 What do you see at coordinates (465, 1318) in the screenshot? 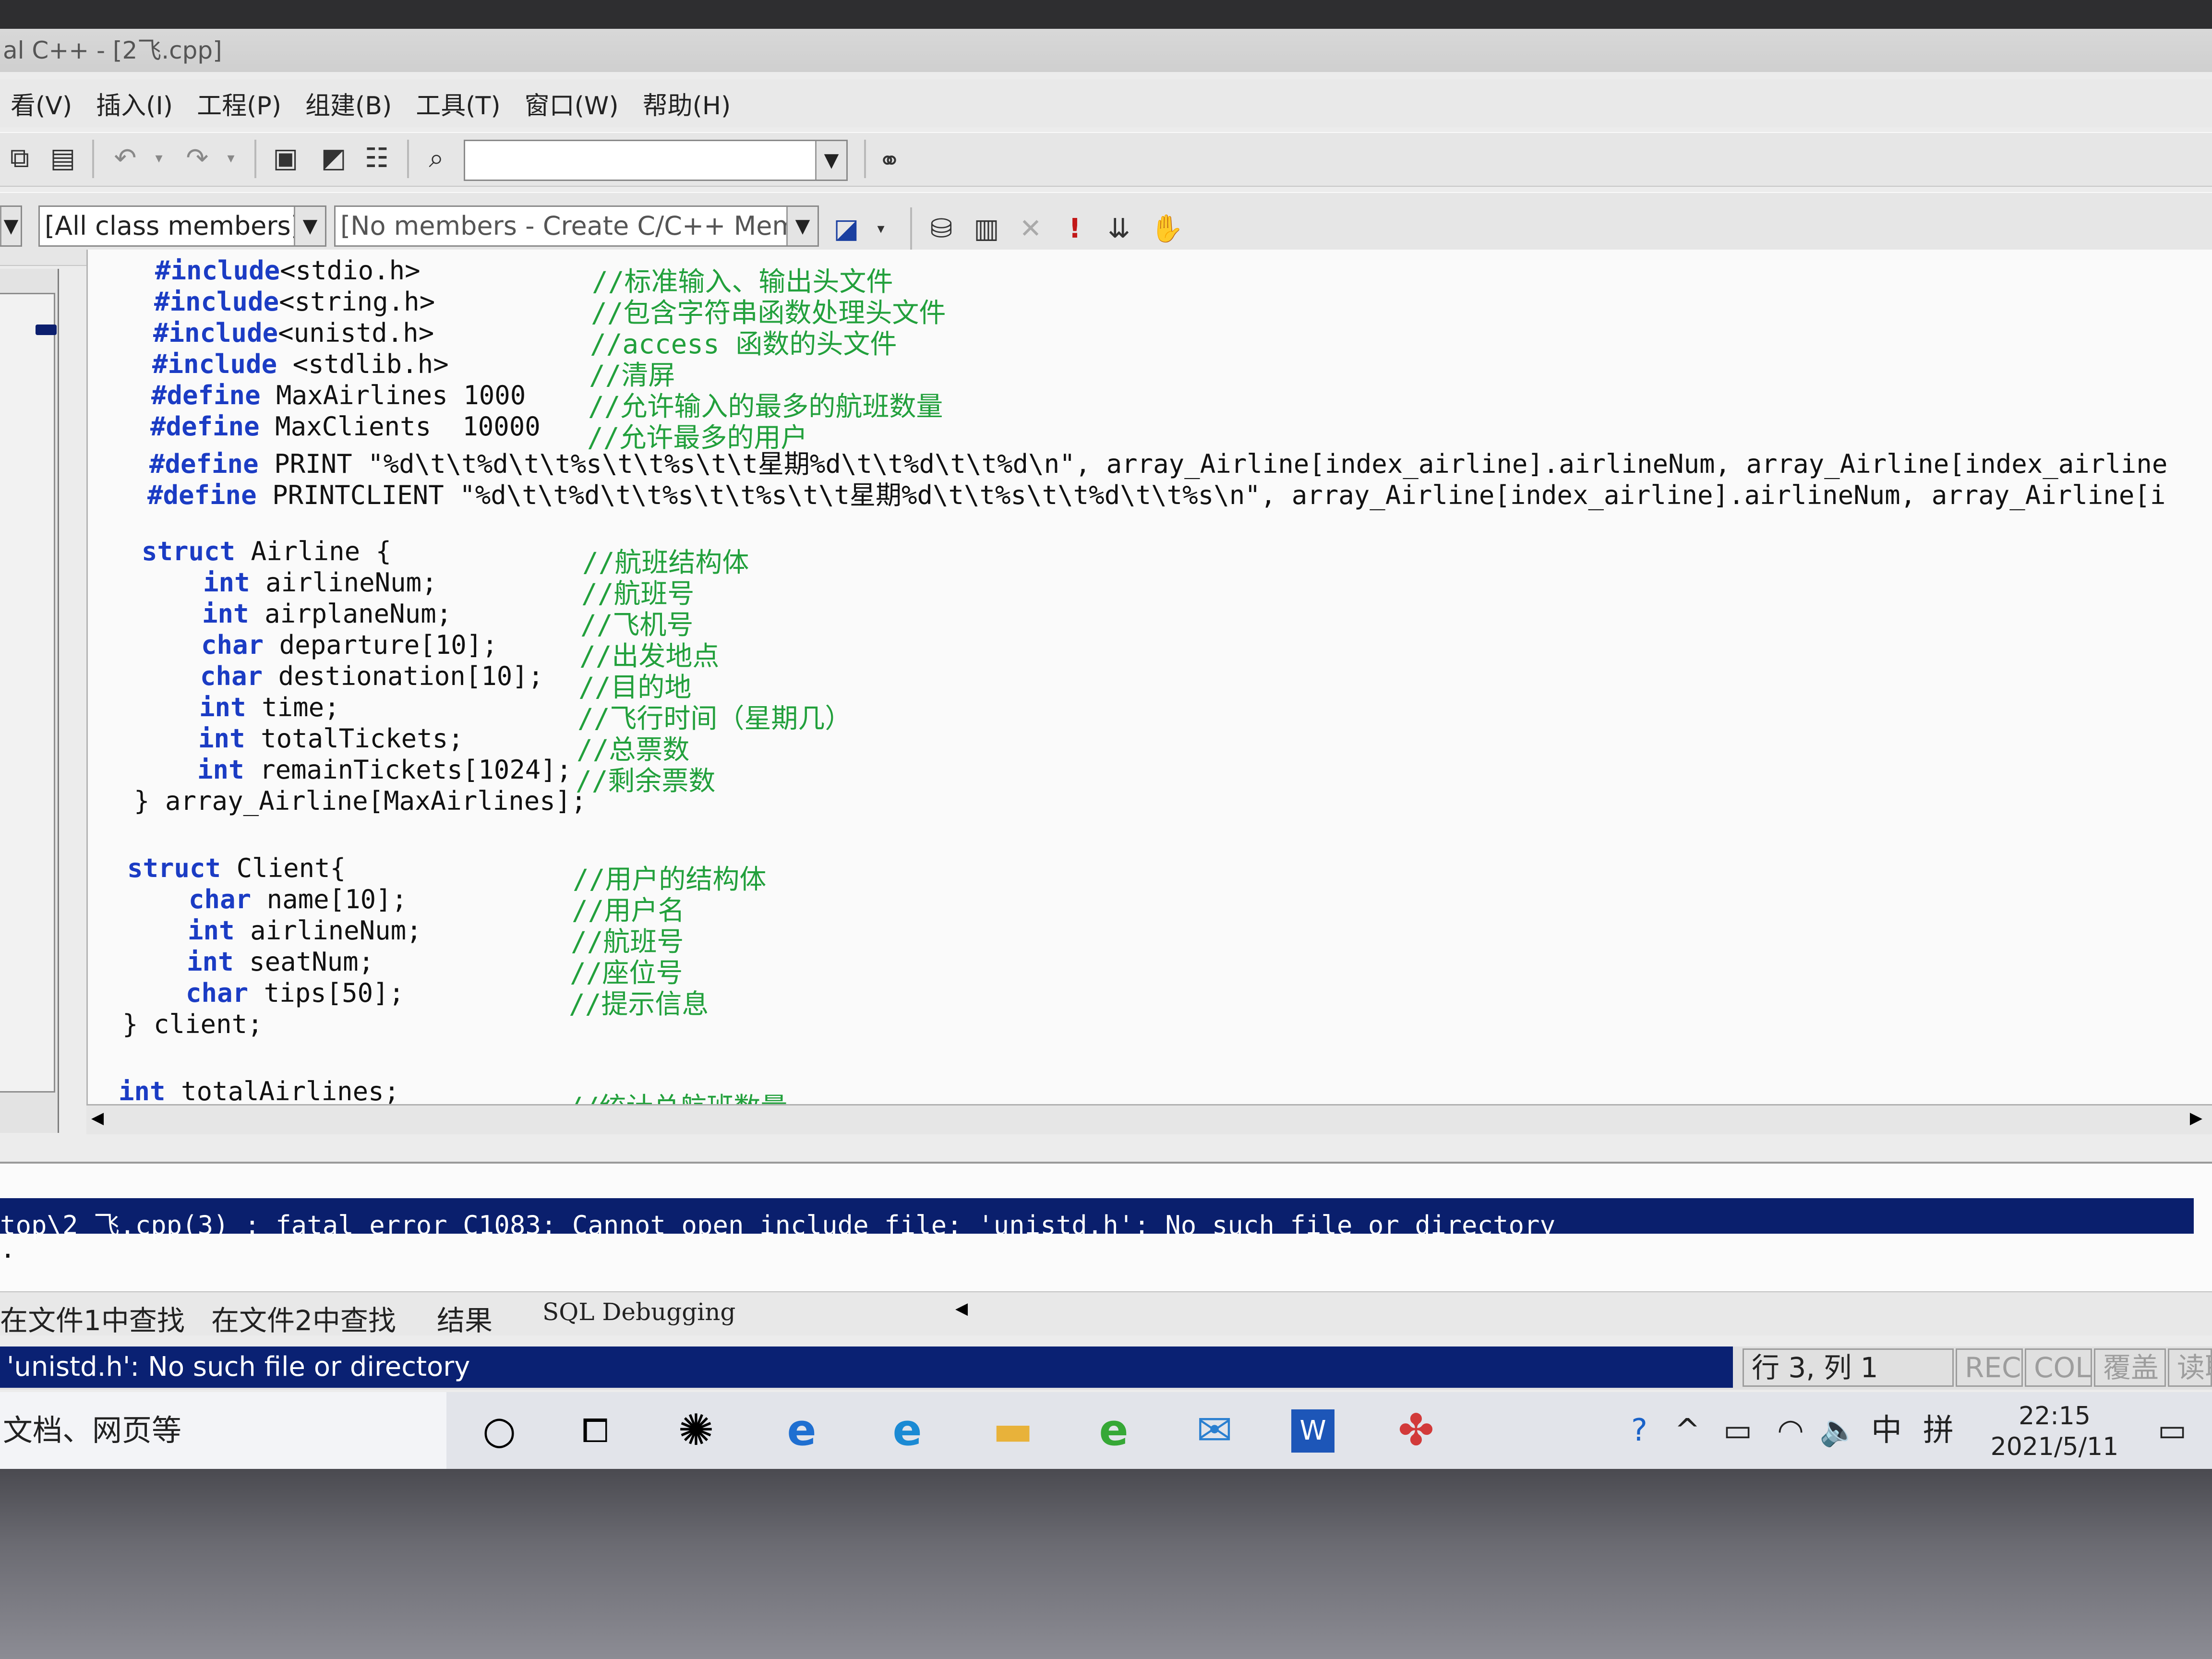
I see `tab-results: 结果` at bounding box center [465, 1318].